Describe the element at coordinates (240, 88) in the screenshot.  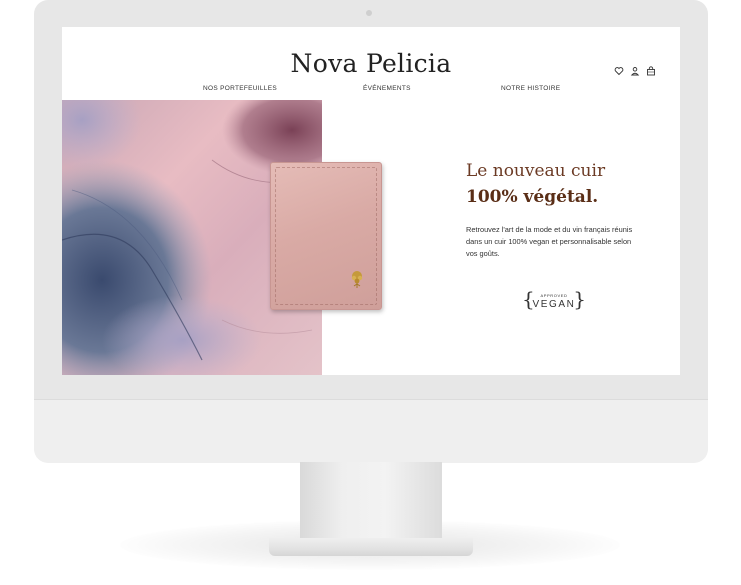
I see `nav-portefeuilles: NOS PORTEFEUILLES` at that location.